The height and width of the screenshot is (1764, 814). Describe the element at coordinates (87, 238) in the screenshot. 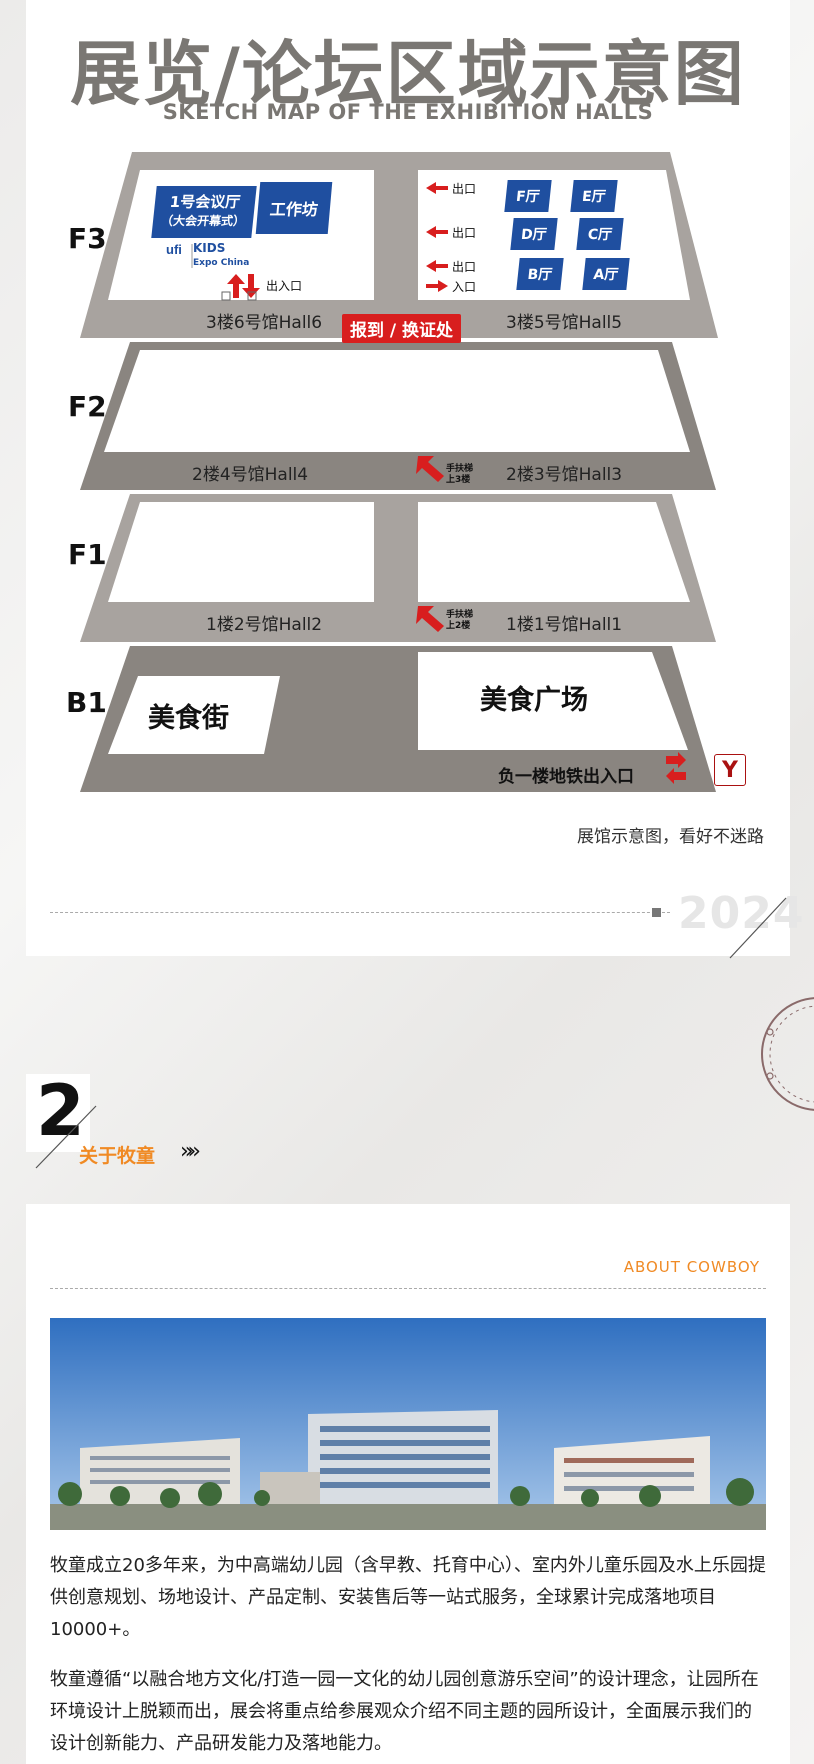

I see `floor-label-f3: F3` at that location.